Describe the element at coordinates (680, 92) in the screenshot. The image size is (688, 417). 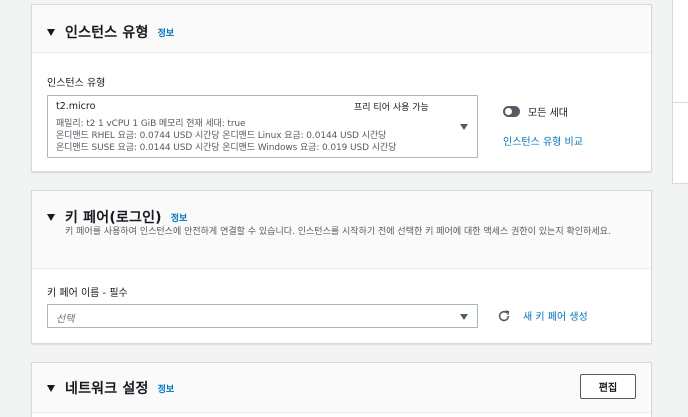
I see `side-panel` at that location.